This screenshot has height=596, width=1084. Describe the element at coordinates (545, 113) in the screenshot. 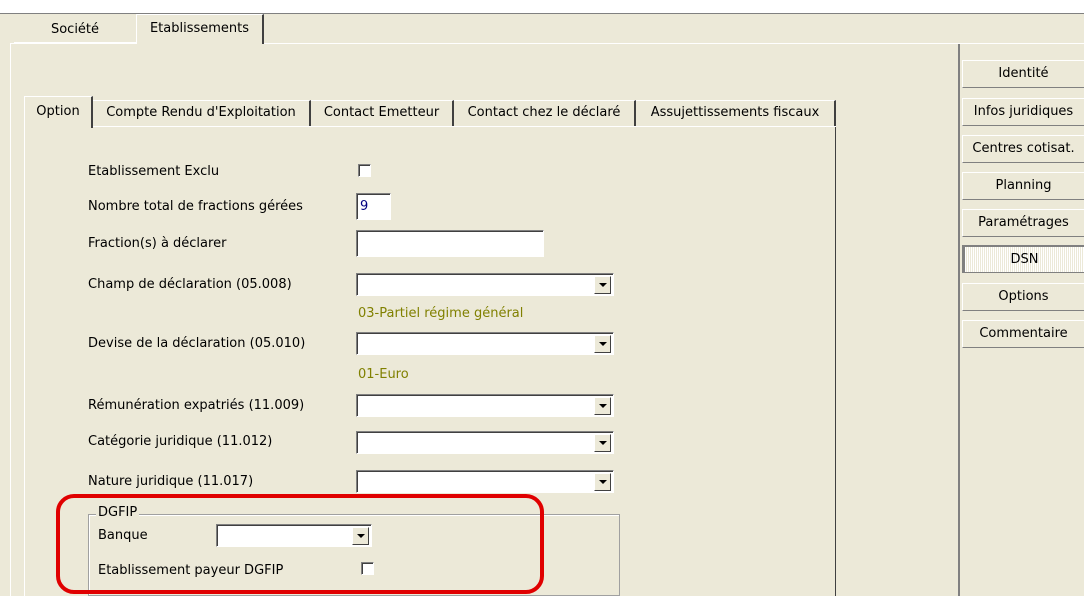

I see `subtab-contact-declare: Contact chez le déclaré` at that location.